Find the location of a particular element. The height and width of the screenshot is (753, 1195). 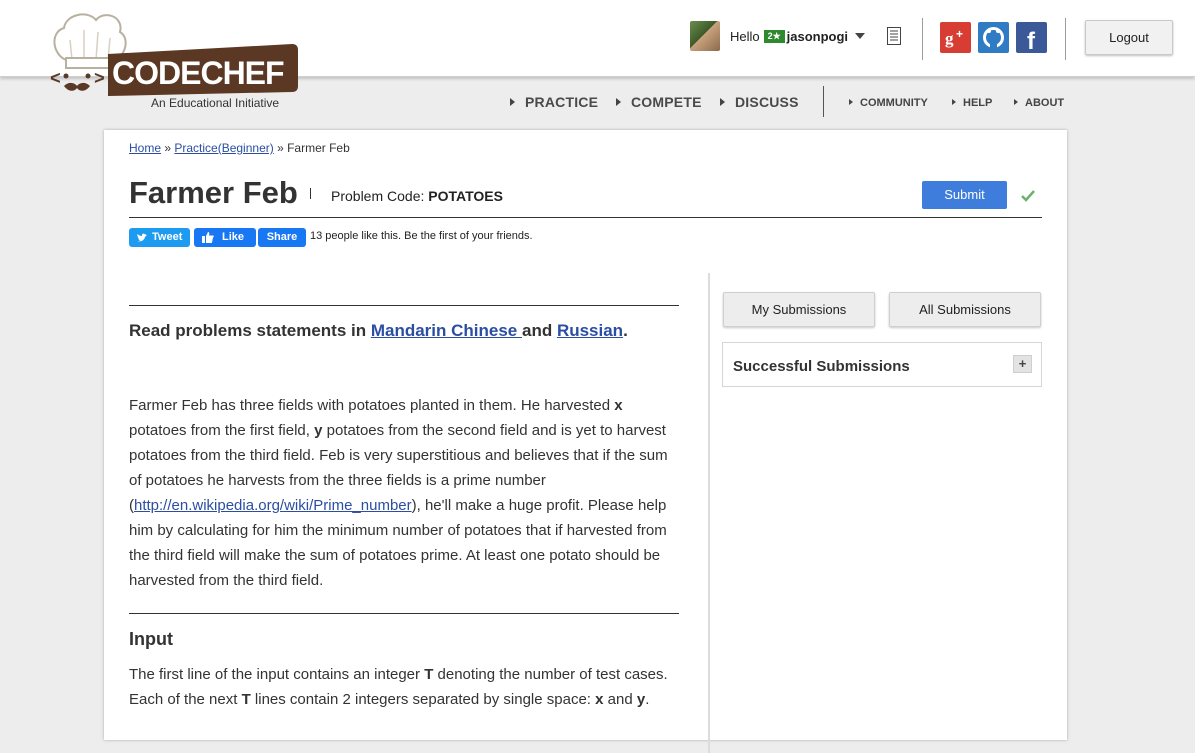

thumbs-up-icon is located at coordinates (208, 237).